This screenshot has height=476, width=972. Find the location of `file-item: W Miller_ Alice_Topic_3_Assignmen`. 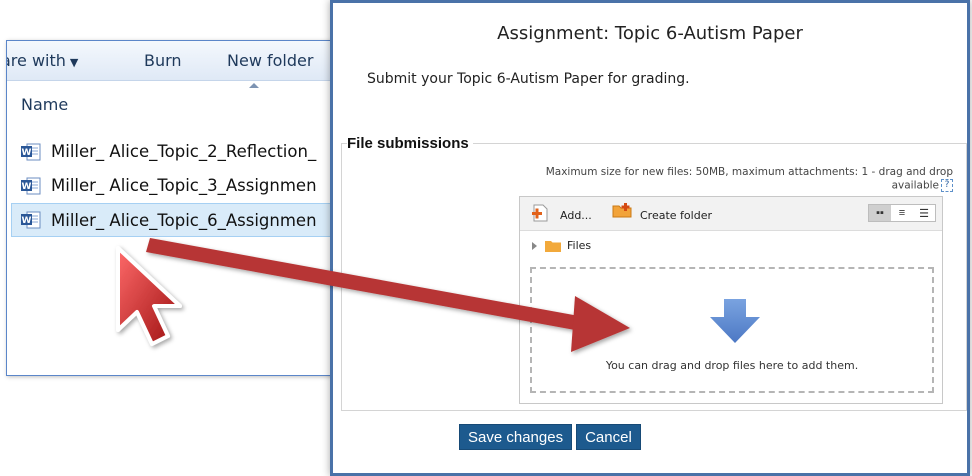

file-item: W Miller_ Alice_Topic_3_Assignmen is located at coordinates (174, 186).